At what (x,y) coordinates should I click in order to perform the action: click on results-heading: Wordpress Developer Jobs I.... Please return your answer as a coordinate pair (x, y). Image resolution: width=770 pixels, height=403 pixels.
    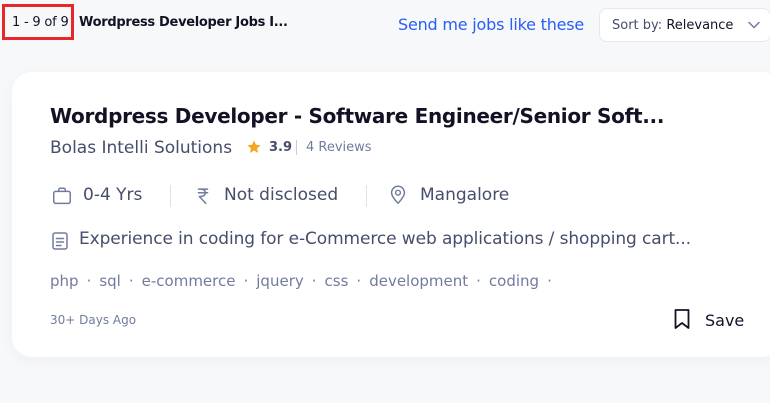
    Looking at the image, I should click on (183, 22).